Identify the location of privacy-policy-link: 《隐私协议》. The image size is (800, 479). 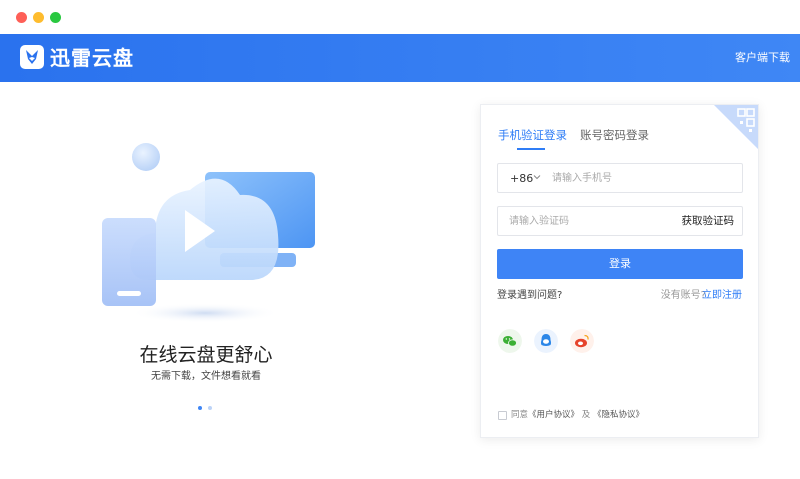
(618, 415).